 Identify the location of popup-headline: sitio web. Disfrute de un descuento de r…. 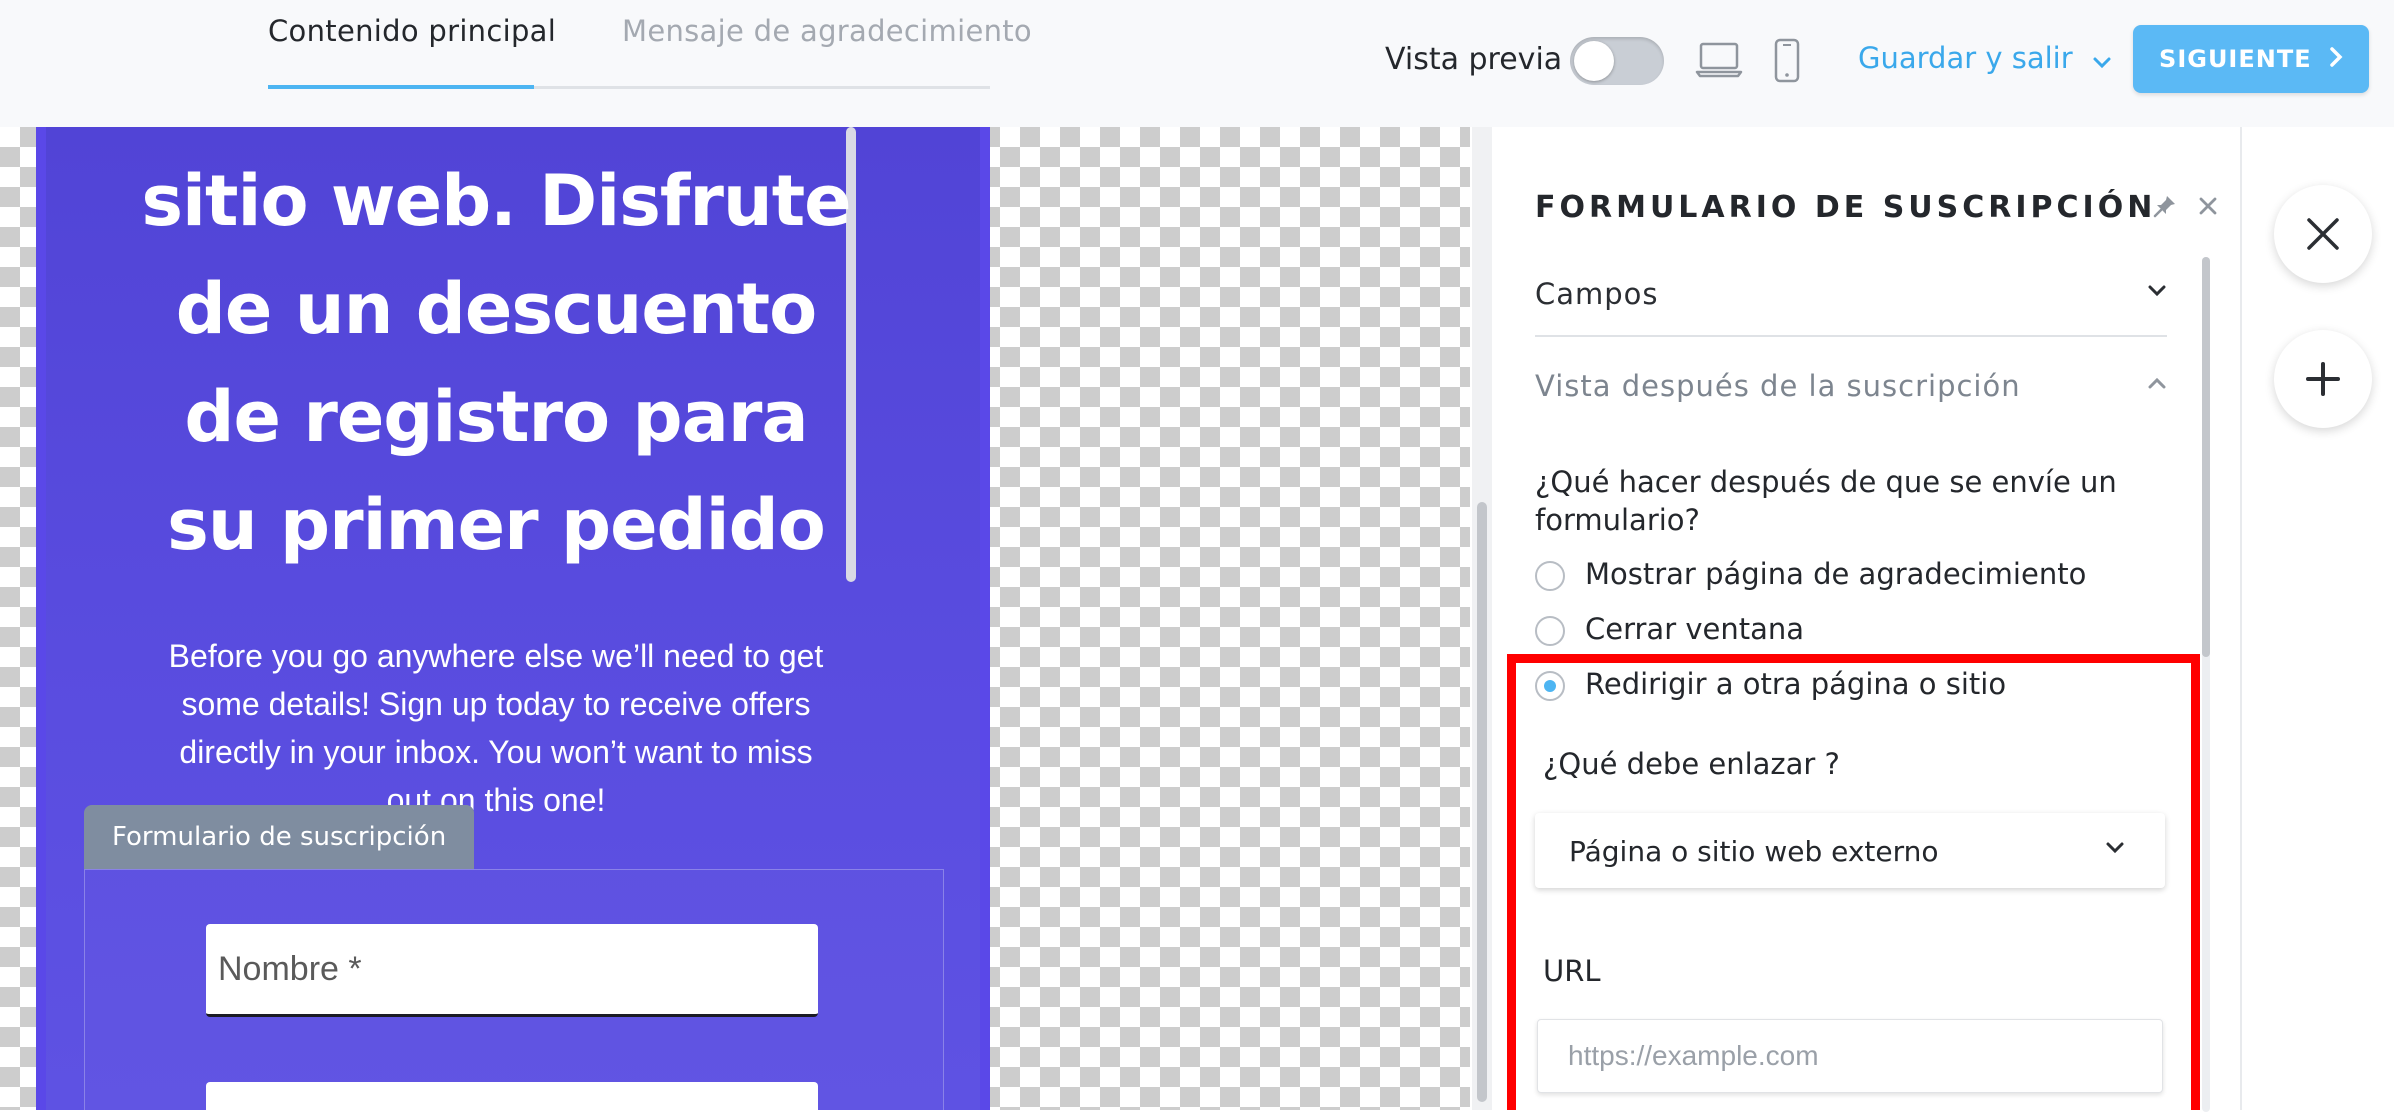
(496, 363).